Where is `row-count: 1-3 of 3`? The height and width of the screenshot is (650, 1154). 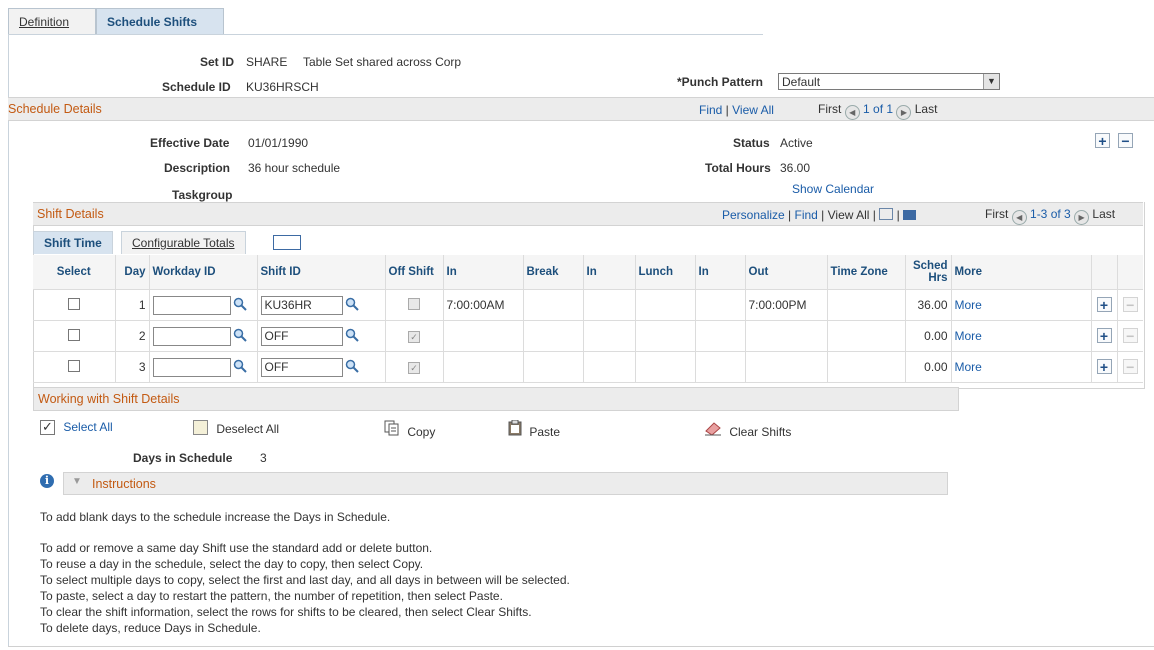 row-count: 1-3 of 3 is located at coordinates (1050, 214).